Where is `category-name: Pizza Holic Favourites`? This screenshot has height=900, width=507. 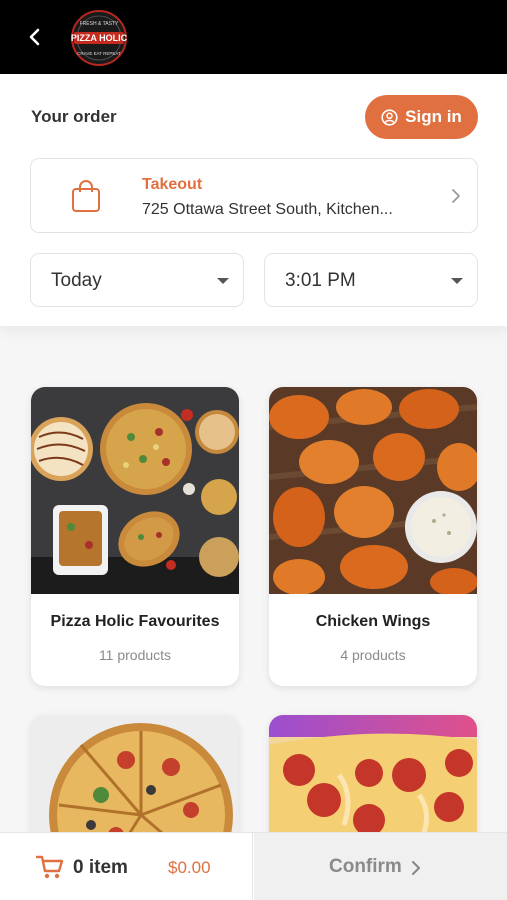 category-name: Pizza Holic Favourites is located at coordinates (135, 621).